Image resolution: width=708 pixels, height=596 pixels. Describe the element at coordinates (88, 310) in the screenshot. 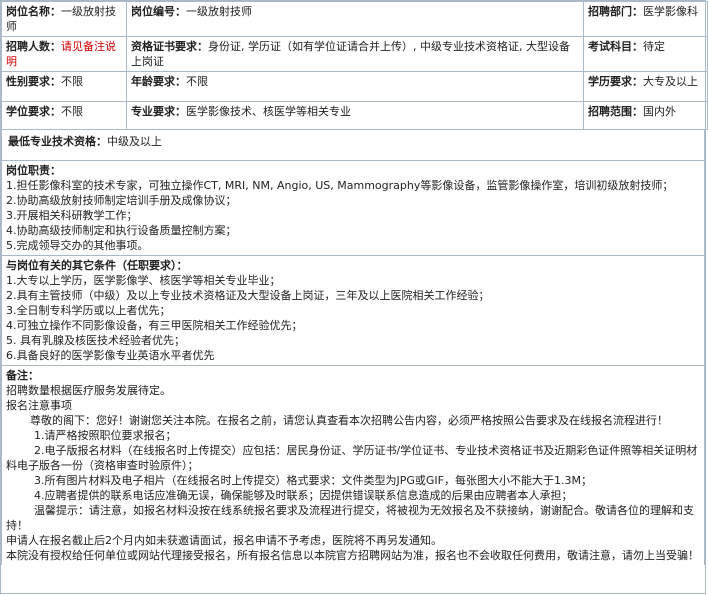

I see `condition-item-3: 3.全日制专科学历或以上者优先；` at that location.